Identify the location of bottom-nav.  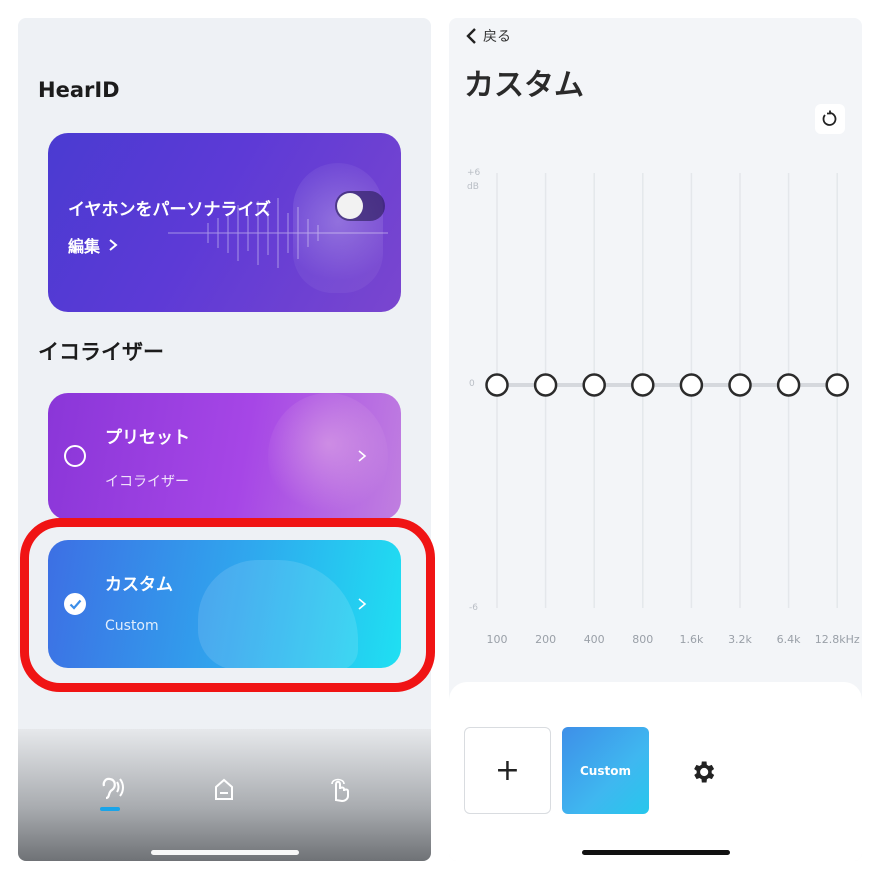
(224, 795).